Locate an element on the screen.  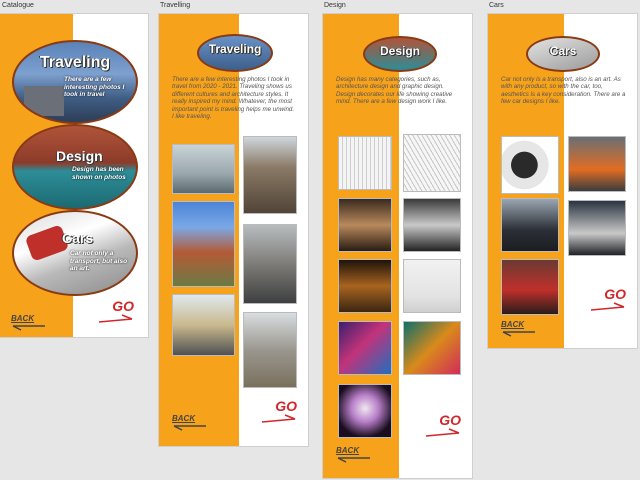
photo-neon-shop is located at coordinates (432, 348).